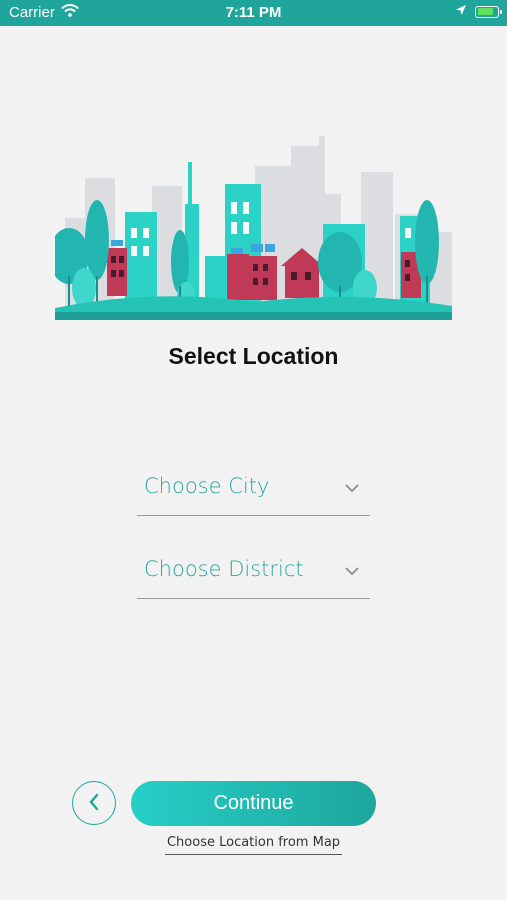 The height and width of the screenshot is (900, 507). I want to click on status-time: 7:11 PM, so click(253, 12).